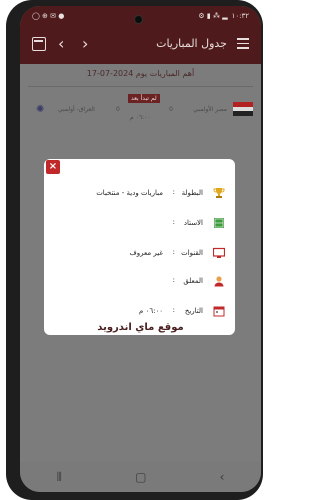 Image resolution: width=320 pixels, height=500 pixels. I want to click on status-icons-left: ◯ ⊕ ✉ ●, so click(48, 16).